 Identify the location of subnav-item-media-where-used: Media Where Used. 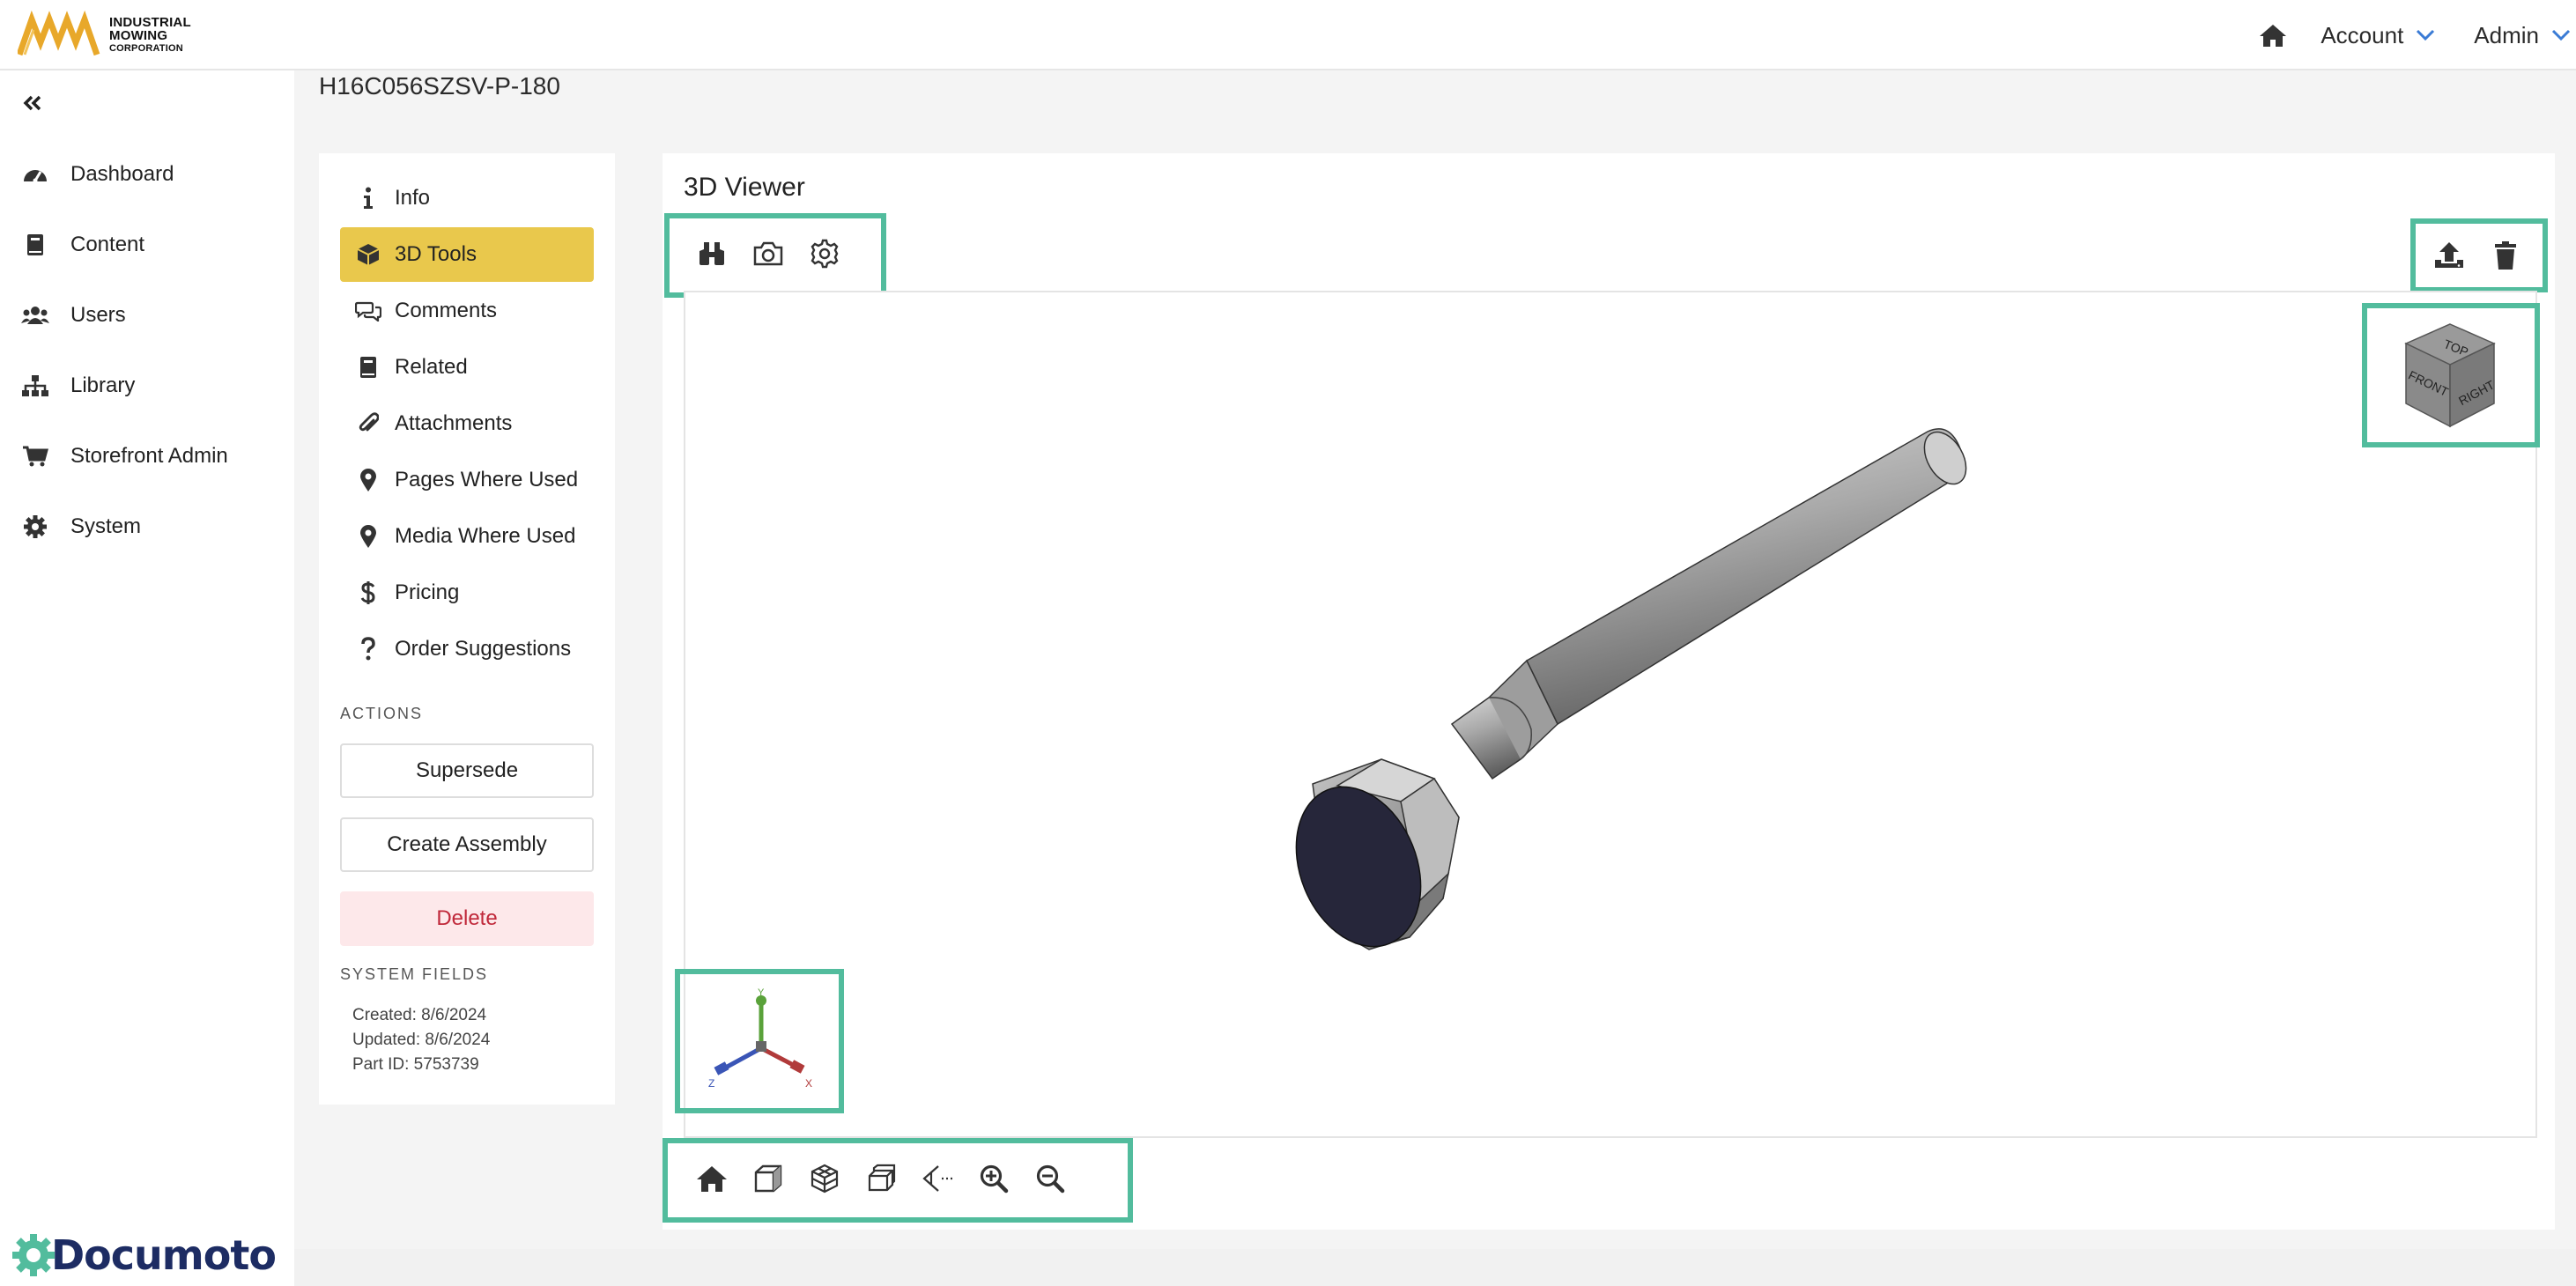
(467, 536).